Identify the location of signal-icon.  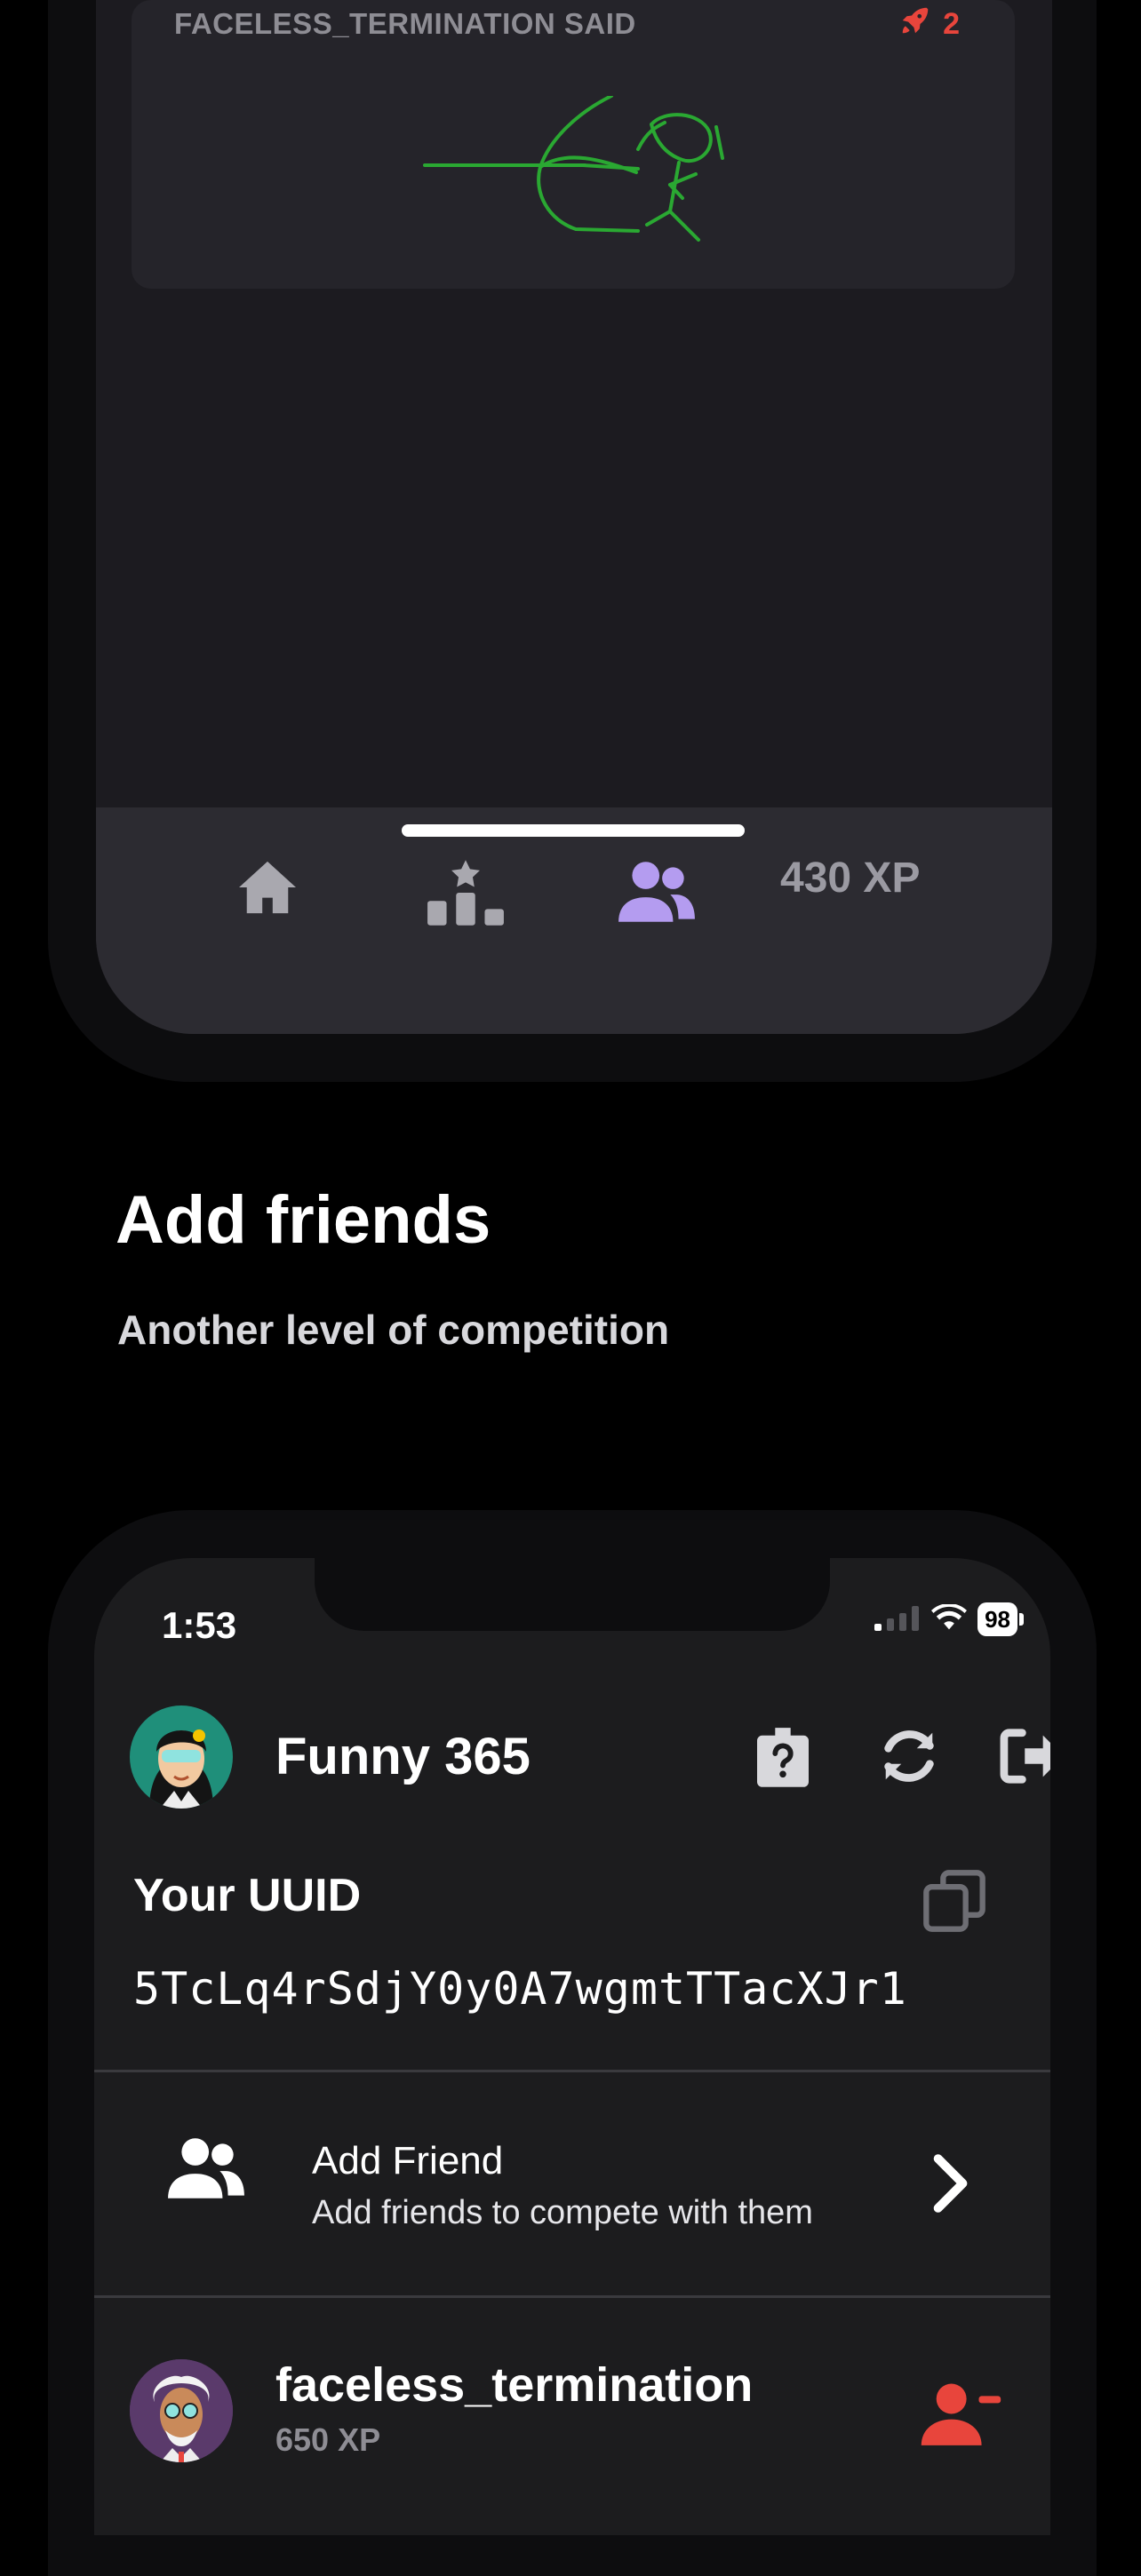
(897, 1619).